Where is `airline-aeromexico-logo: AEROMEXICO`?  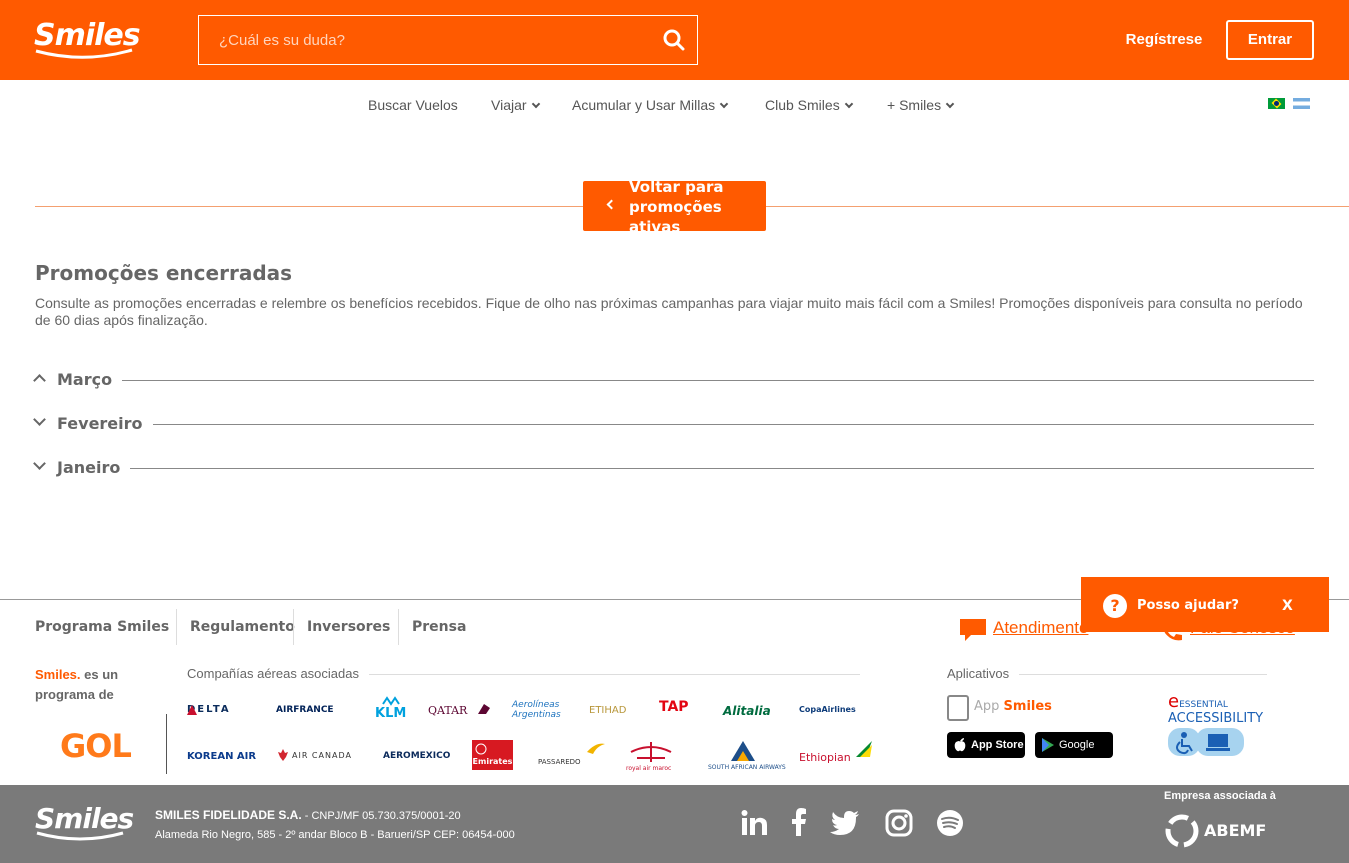 airline-aeromexico-logo: AEROMEXICO is located at coordinates (416, 756).